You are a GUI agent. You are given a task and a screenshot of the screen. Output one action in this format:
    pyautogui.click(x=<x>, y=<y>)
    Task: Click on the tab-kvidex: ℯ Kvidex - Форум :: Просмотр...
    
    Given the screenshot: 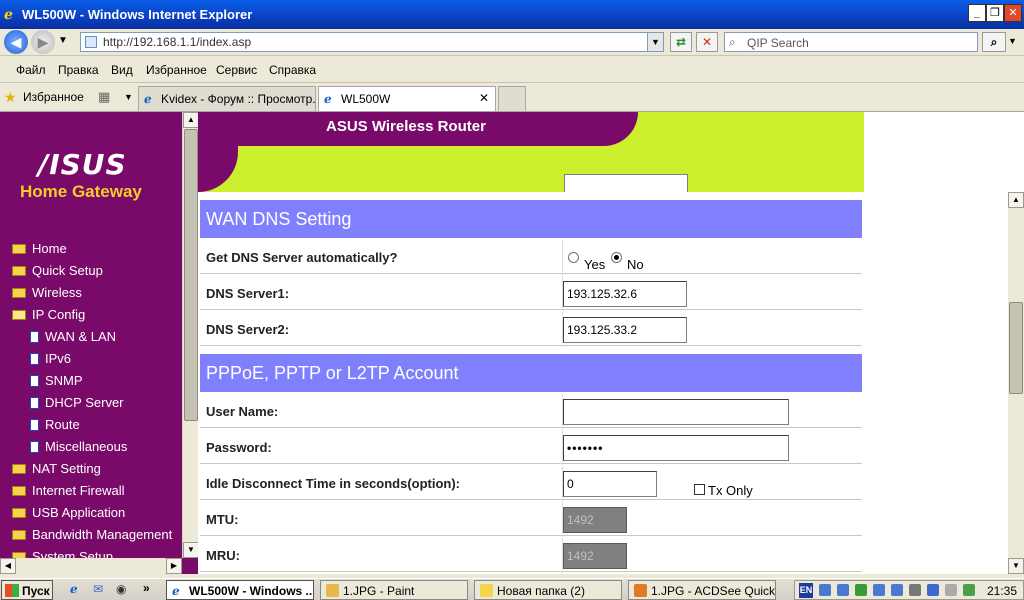 What is the action you would take?
    pyautogui.click(x=227, y=98)
    